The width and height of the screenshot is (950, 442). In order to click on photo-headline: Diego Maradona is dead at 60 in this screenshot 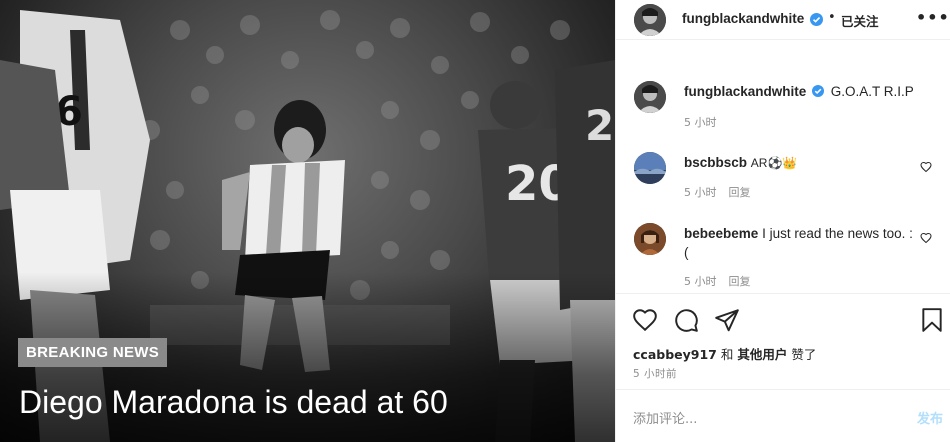, I will do `click(233, 402)`.